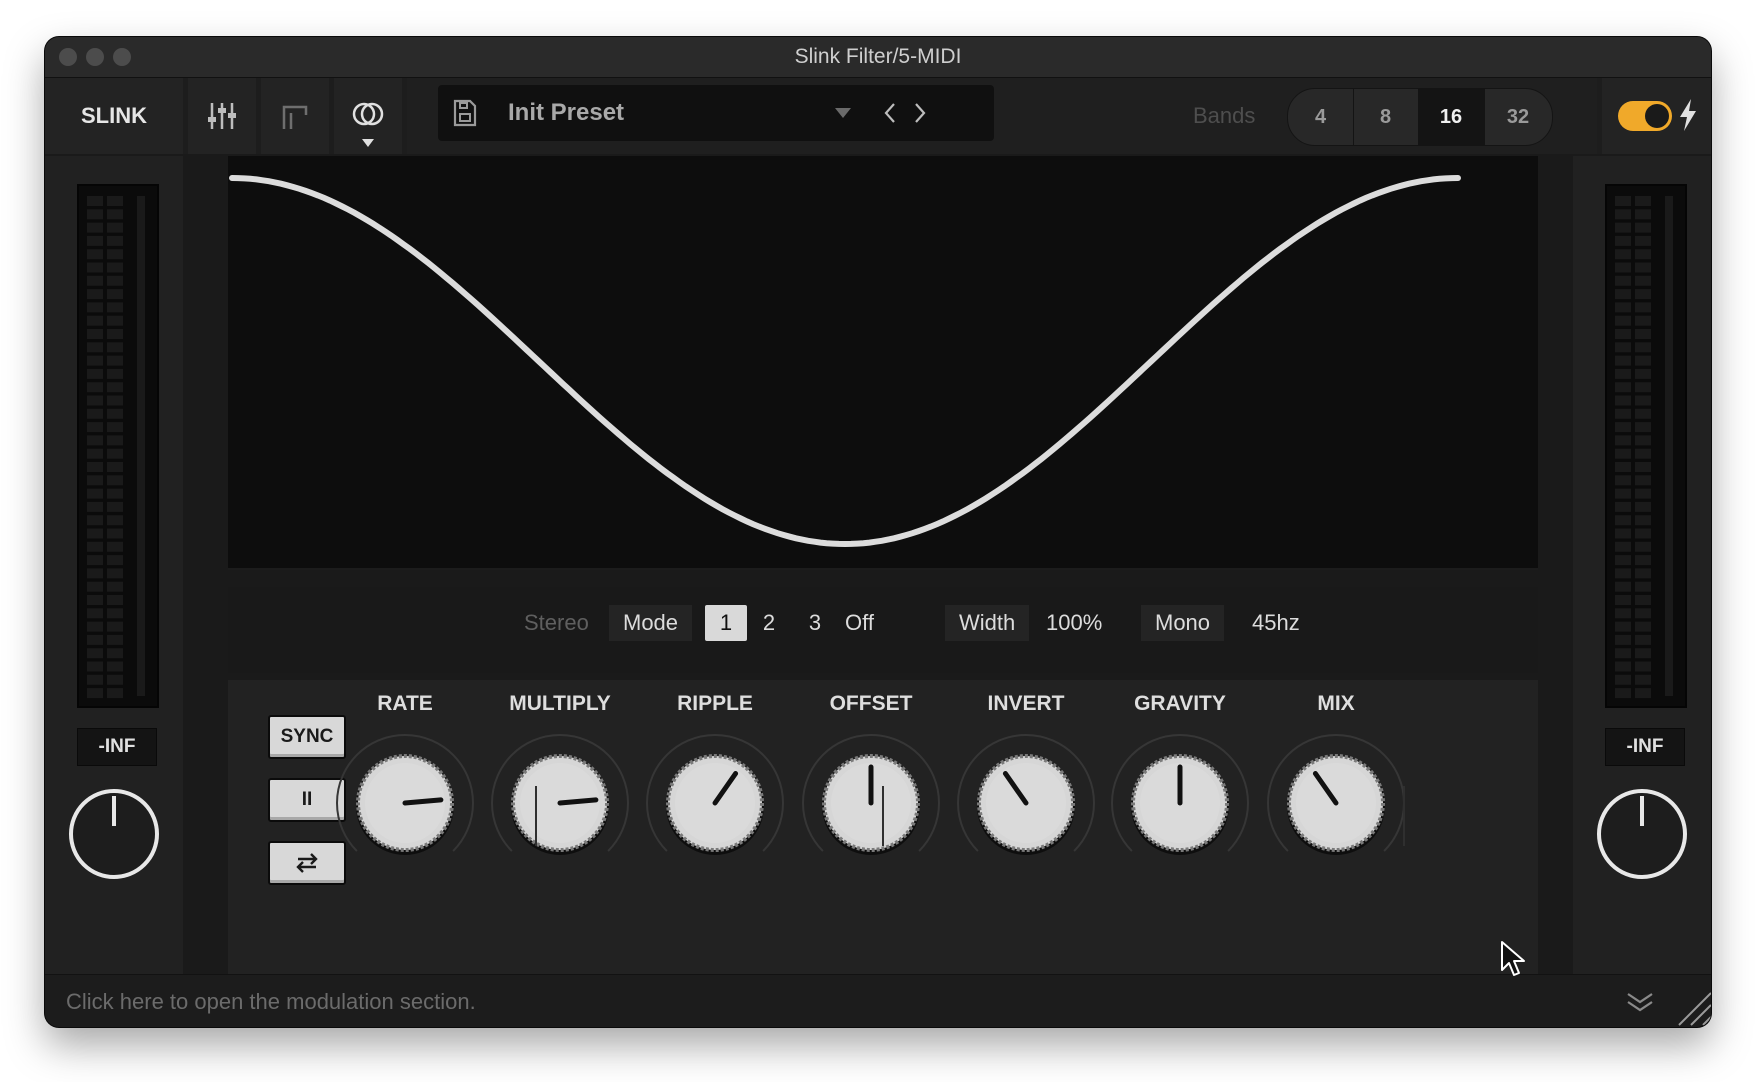 The width and height of the screenshot is (1756, 1082). Describe the element at coordinates (987, 623) in the screenshot. I see `width-label: Width` at that location.